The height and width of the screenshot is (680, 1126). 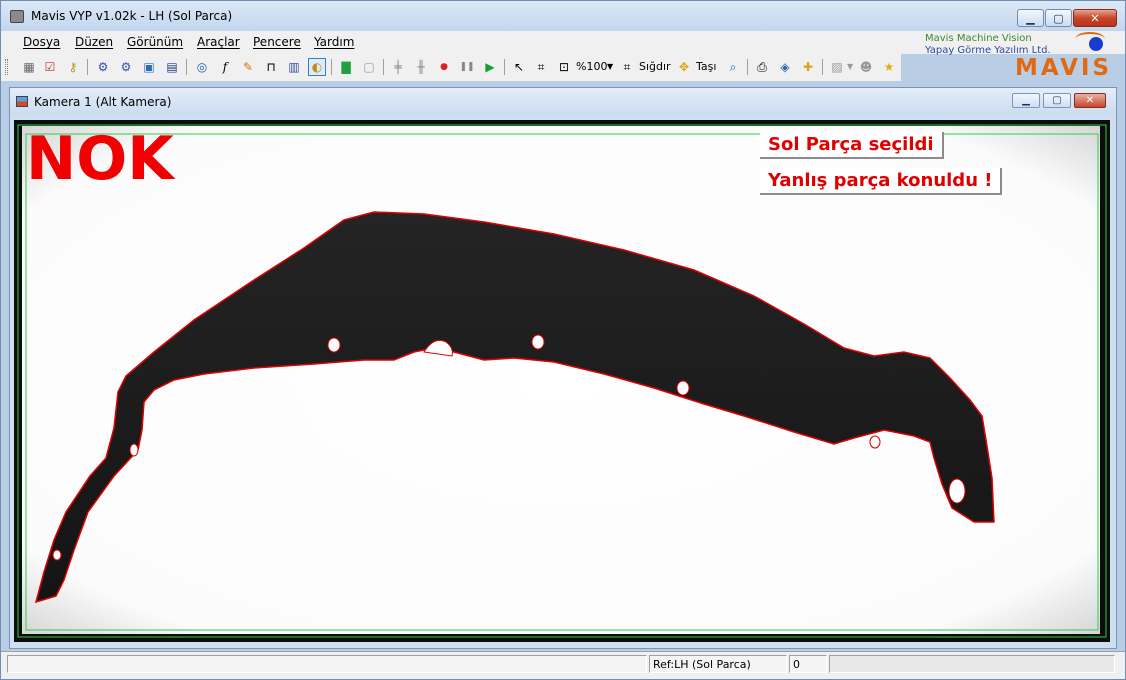 What do you see at coordinates (1096, 44) in the screenshot?
I see `logo-dot-icon` at bounding box center [1096, 44].